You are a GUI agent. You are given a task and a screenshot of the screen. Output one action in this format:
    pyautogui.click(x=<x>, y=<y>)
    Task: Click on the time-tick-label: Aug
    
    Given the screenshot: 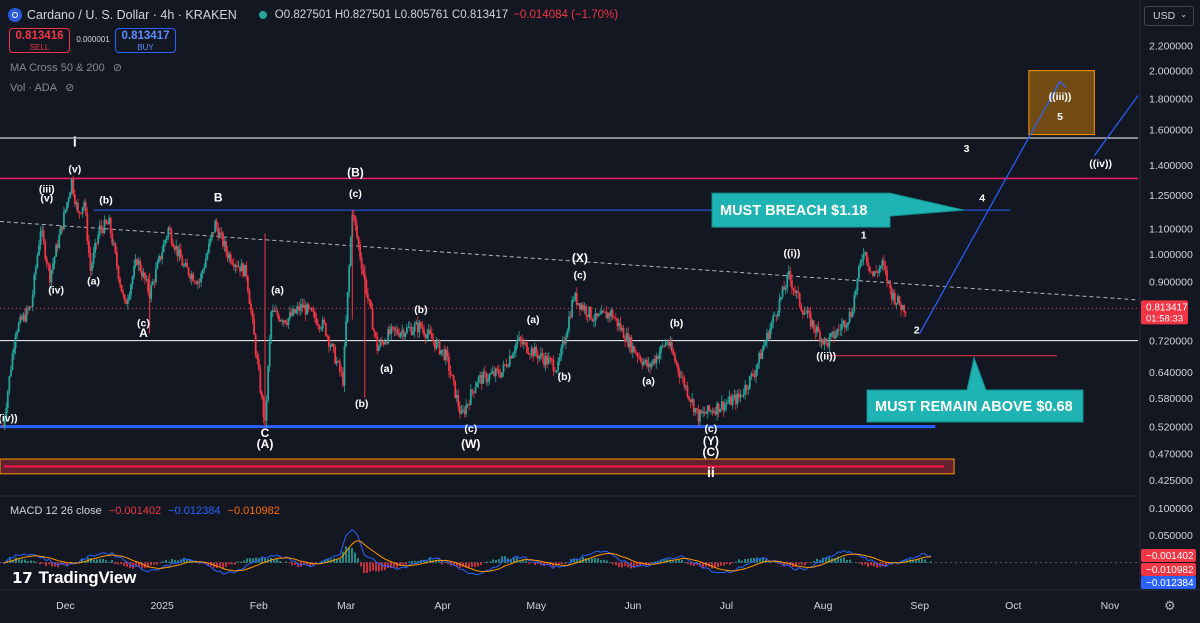 What is the action you would take?
    pyautogui.click(x=823, y=606)
    